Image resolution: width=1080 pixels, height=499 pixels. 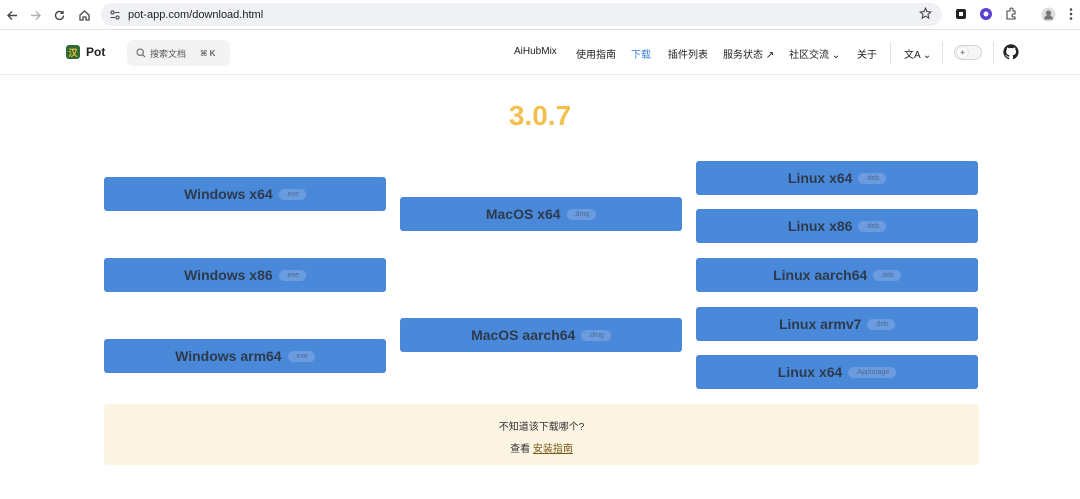 What do you see at coordinates (228, 275) in the screenshot?
I see `download-name: Windows x86` at bounding box center [228, 275].